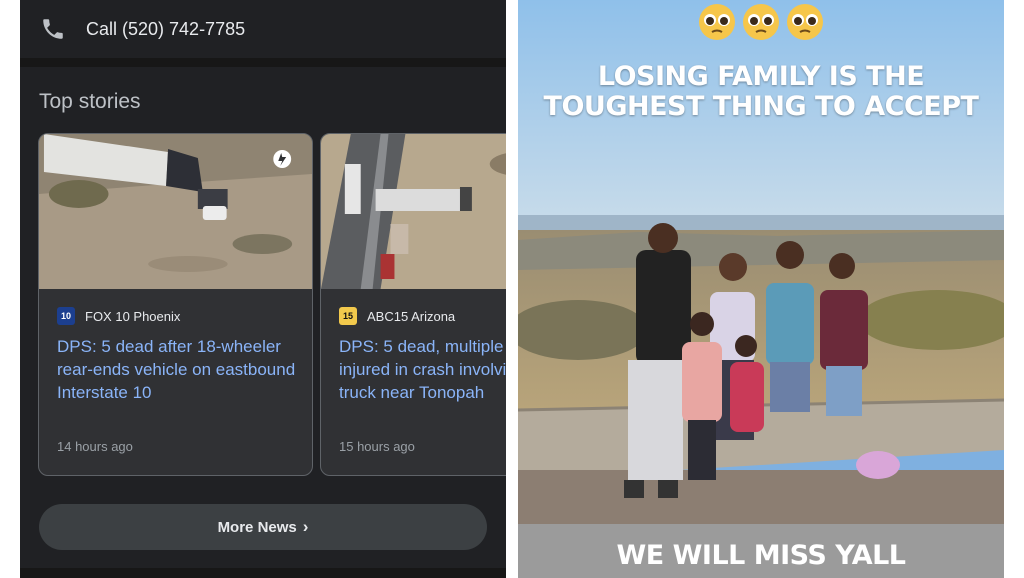  I want to click on news-time: 15 hours ago, so click(377, 446).